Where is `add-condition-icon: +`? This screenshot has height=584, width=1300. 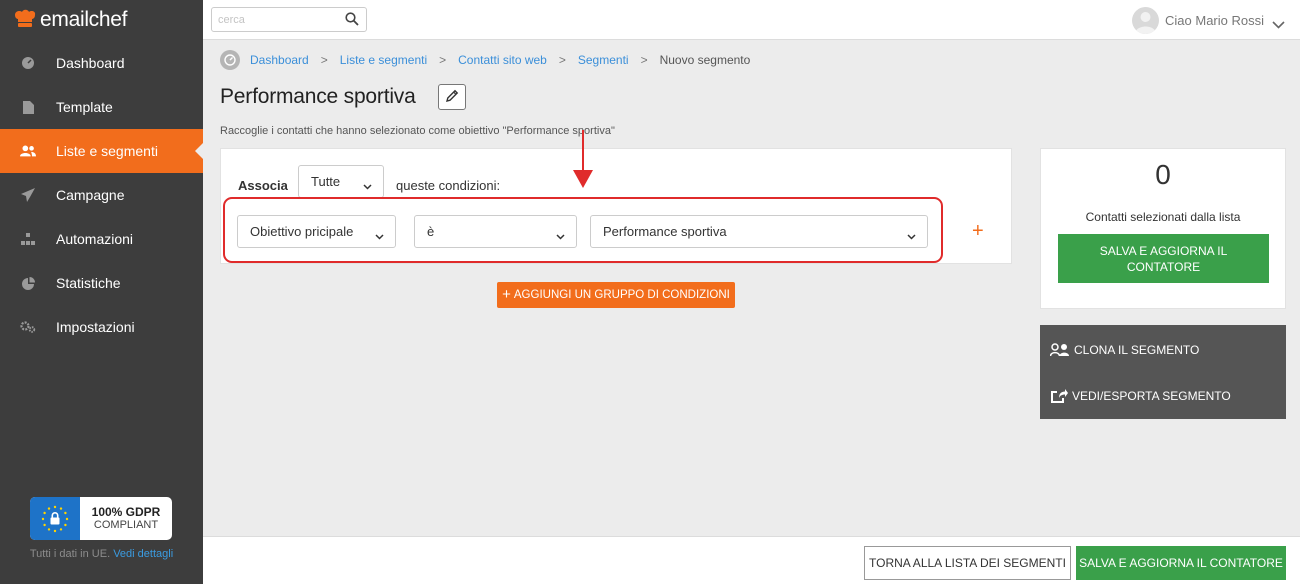 add-condition-icon: + is located at coordinates (978, 231).